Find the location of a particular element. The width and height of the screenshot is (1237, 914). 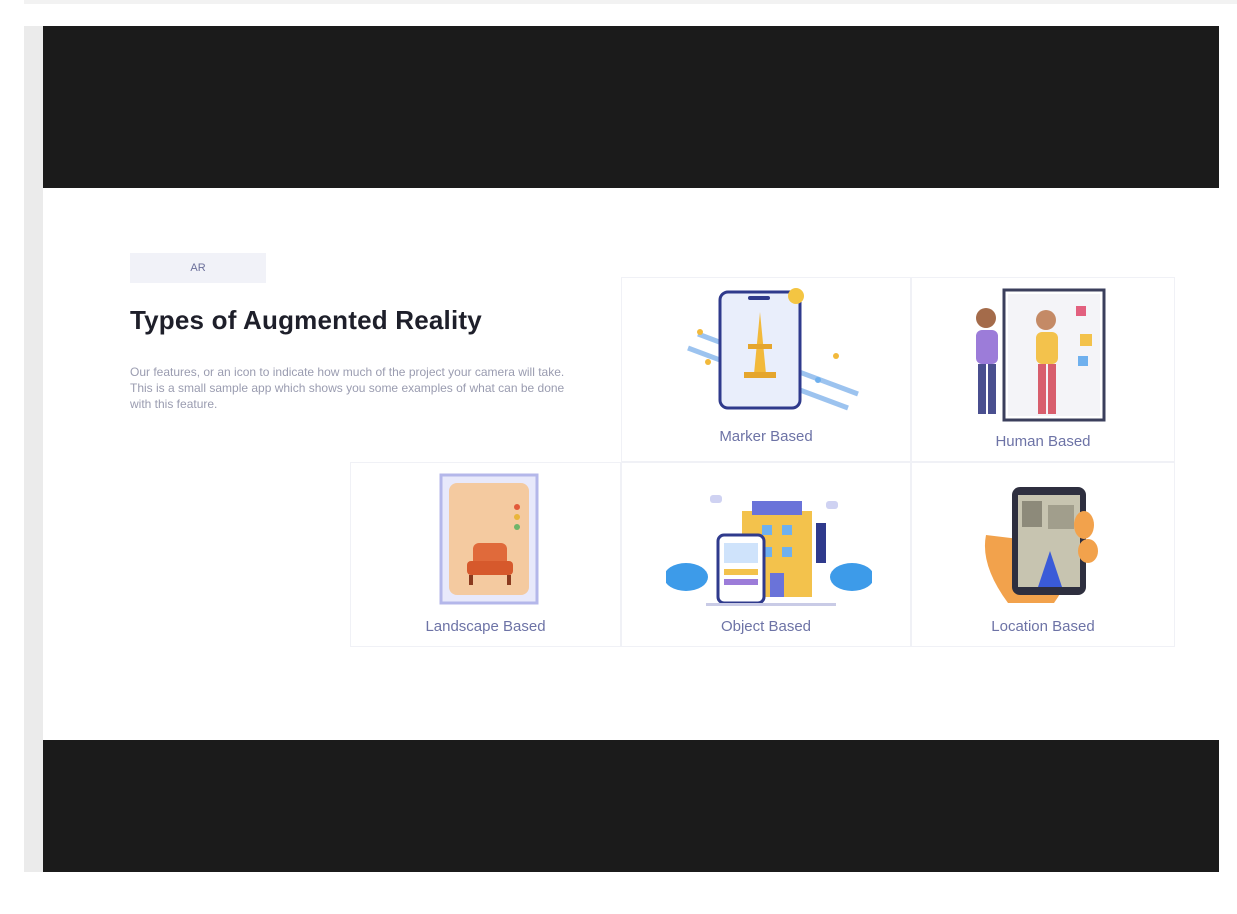

card-label: Location Based is located at coordinates (1043, 626).